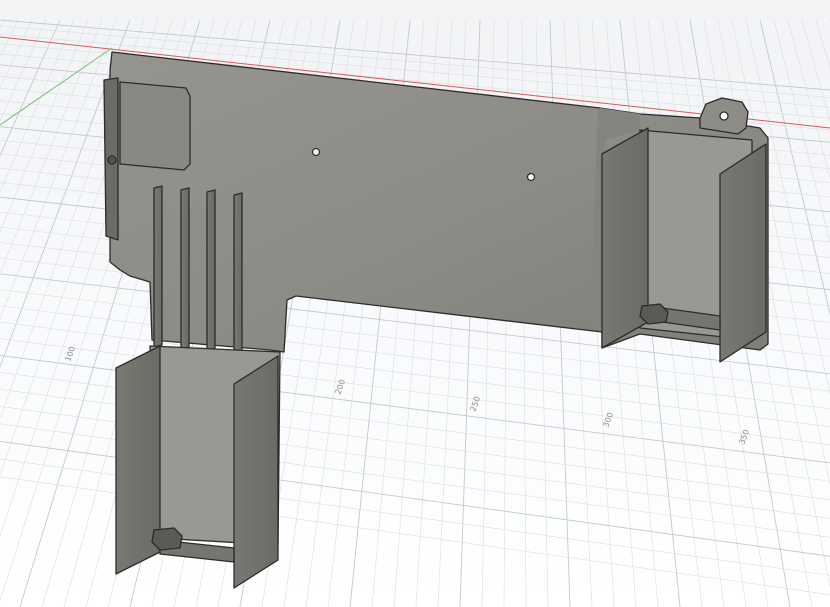 The width and height of the screenshot is (830, 607). I want to click on raised-pad, so click(155, 126).